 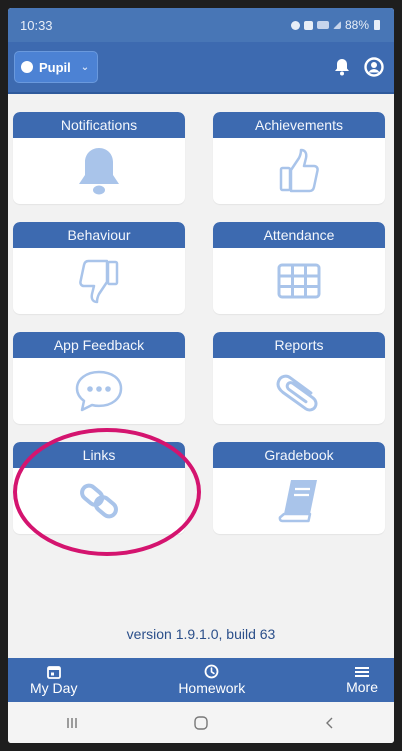 I want to click on tile-behaviour: Behaviour, so click(x=99, y=268).